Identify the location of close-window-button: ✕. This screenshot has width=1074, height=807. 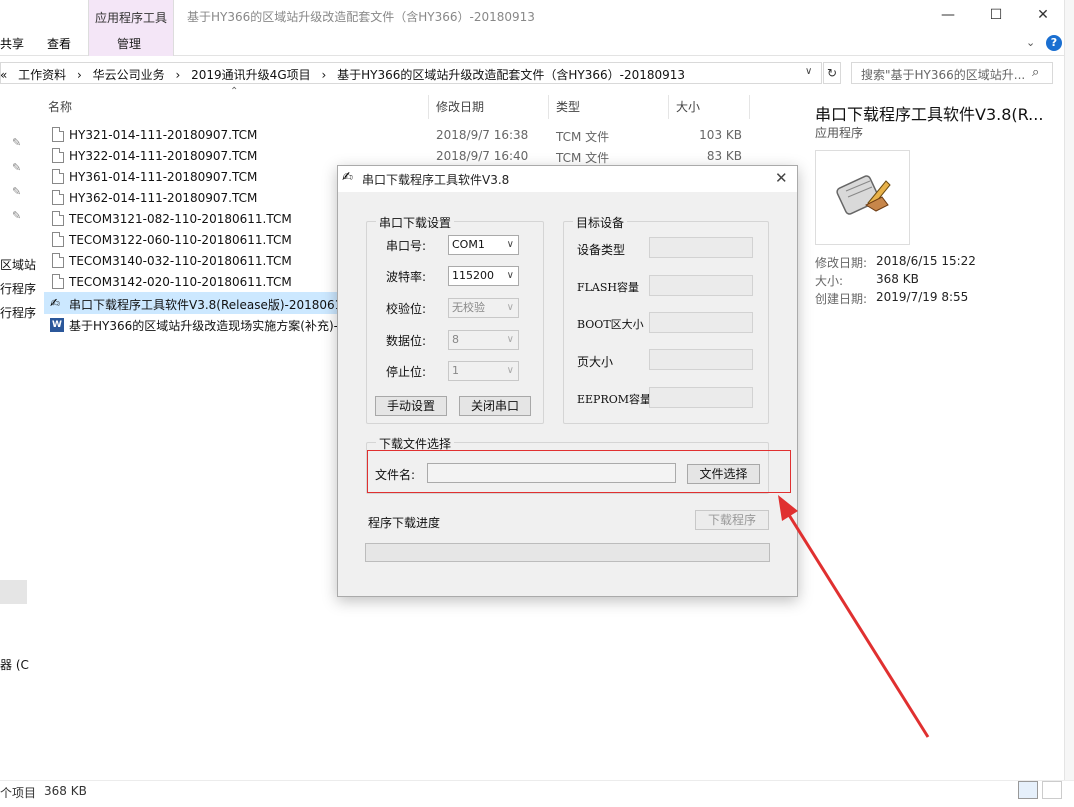
(1043, 15).